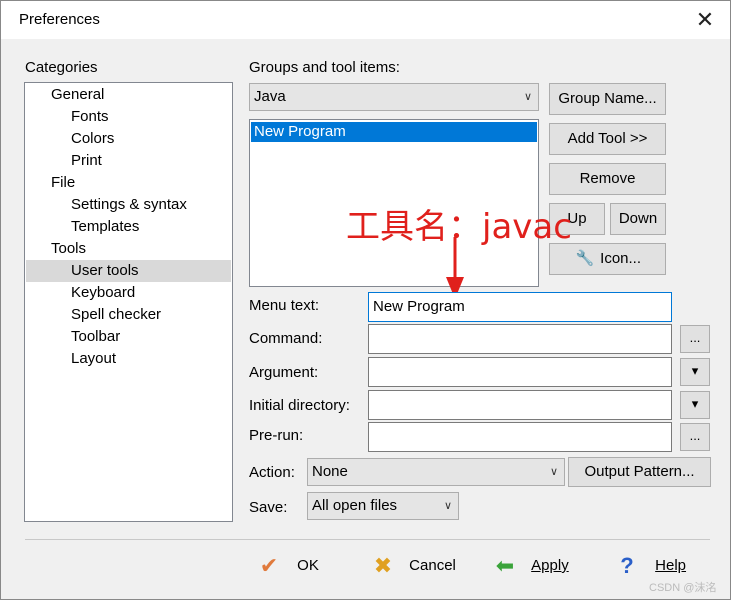 The width and height of the screenshot is (731, 600). Describe the element at coordinates (520, 339) in the screenshot. I see `command-input` at that location.